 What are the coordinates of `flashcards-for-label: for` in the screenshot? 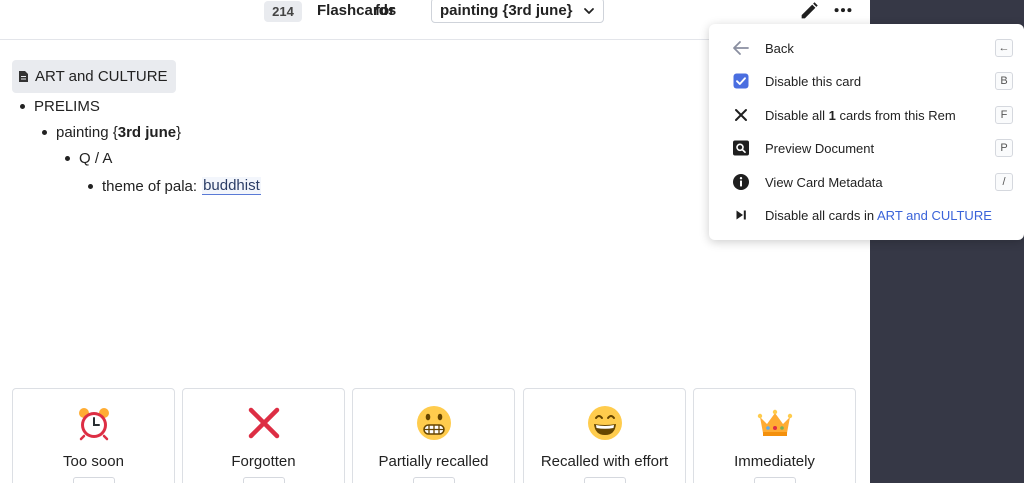 It's located at (385, 10).